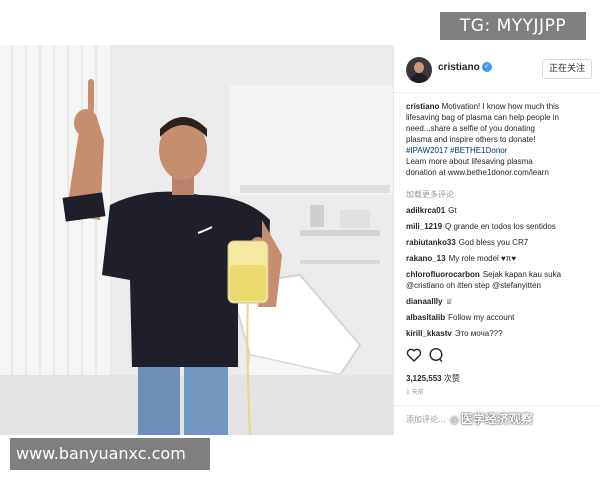 The width and height of the screenshot is (600, 480). Describe the element at coordinates (430, 194) in the screenshot. I see `load-more-comments-link: 加载更多评论` at that location.